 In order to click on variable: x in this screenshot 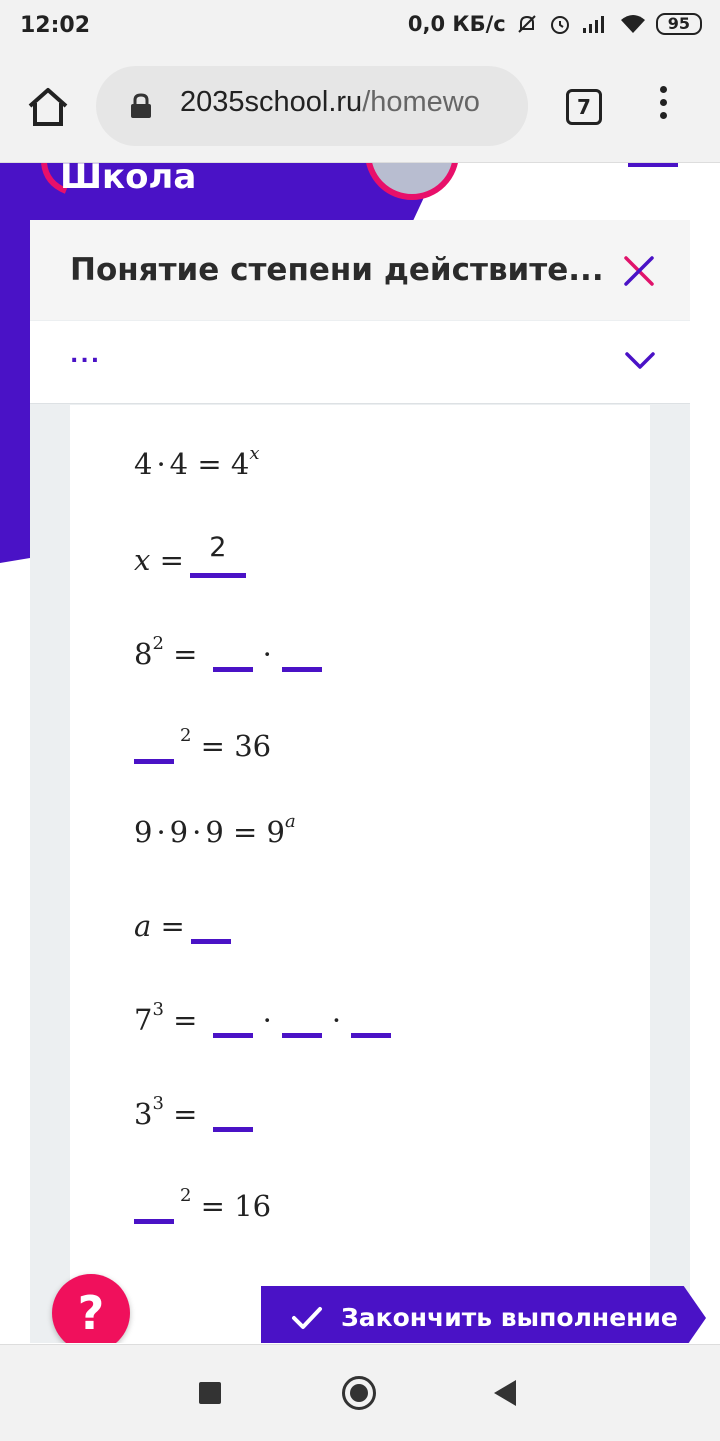, I will do `click(142, 560)`.